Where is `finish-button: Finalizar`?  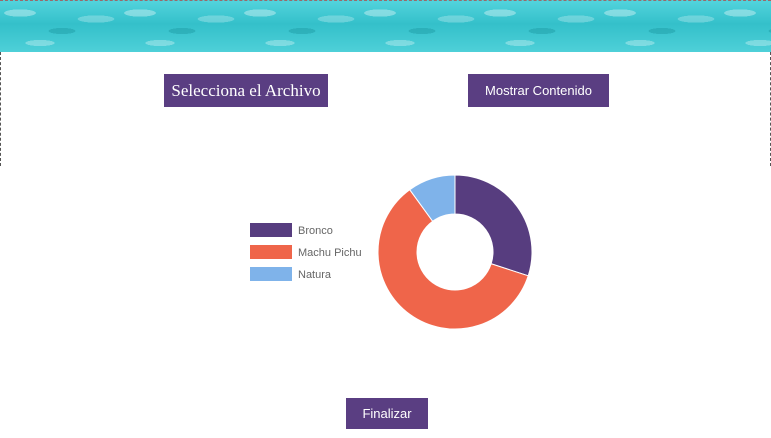 finish-button: Finalizar is located at coordinates (387, 413).